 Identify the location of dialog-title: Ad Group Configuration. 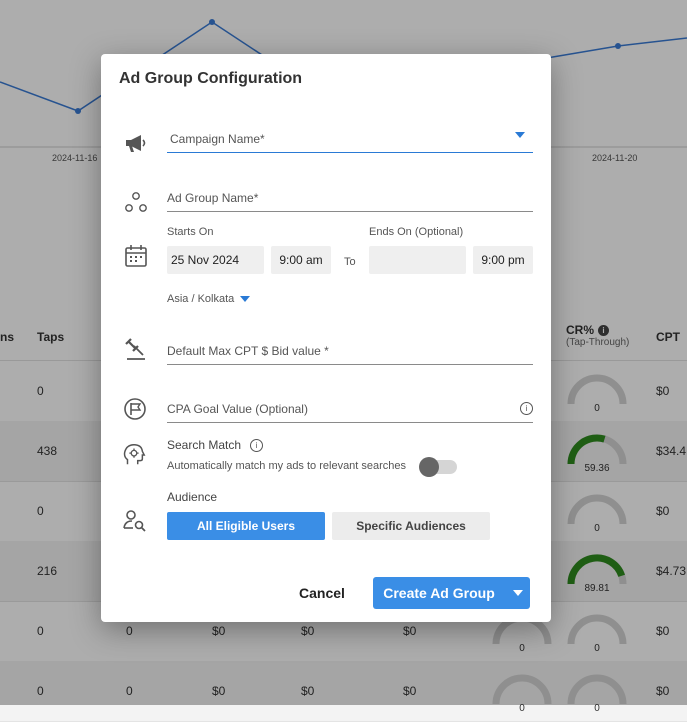
(211, 78).